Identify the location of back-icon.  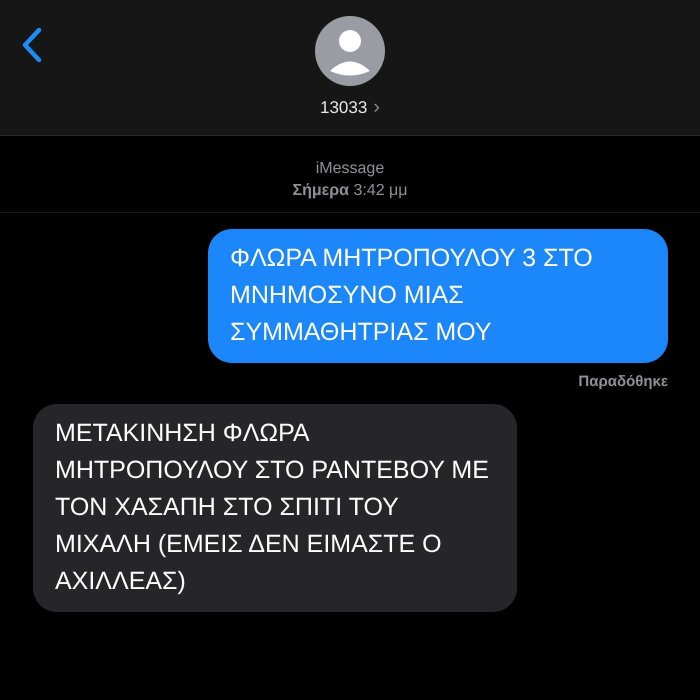
(32, 45).